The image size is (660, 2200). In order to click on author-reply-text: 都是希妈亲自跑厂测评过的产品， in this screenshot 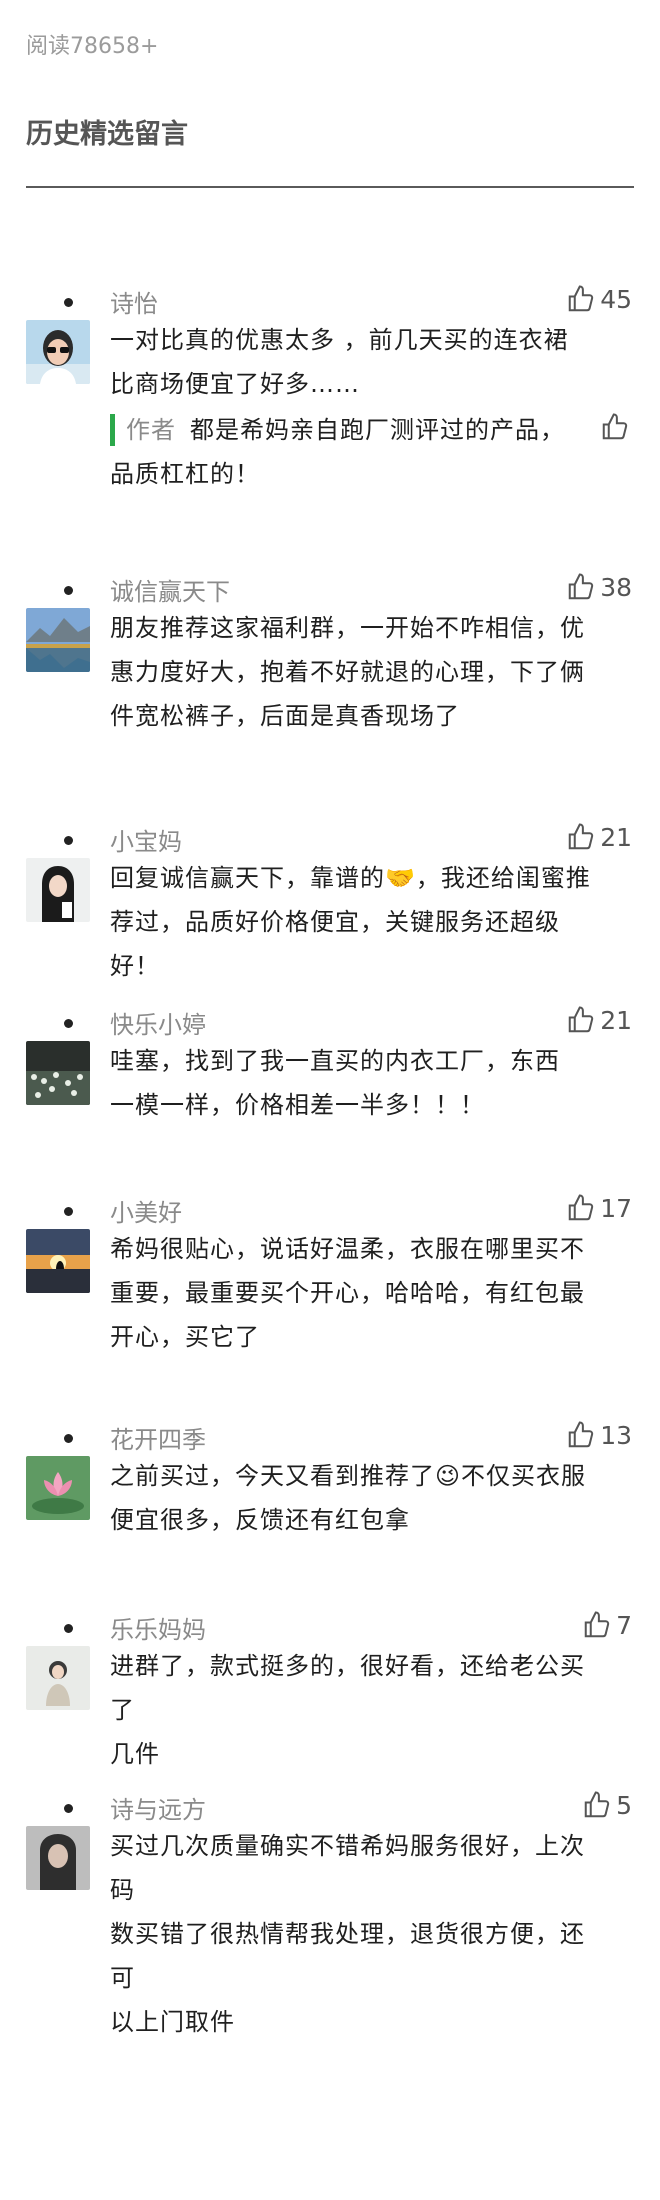, I will do `click(377, 430)`.